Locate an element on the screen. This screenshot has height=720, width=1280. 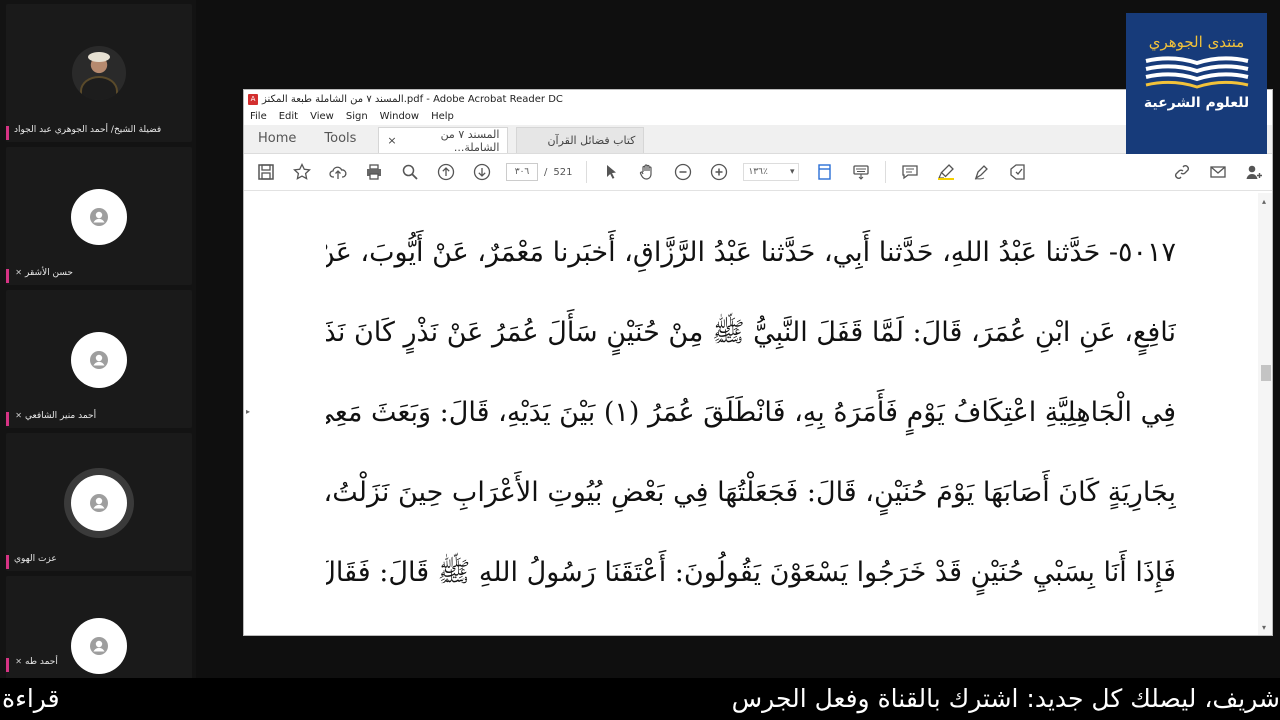
close-tab-icon: × is located at coordinates (391, 140).